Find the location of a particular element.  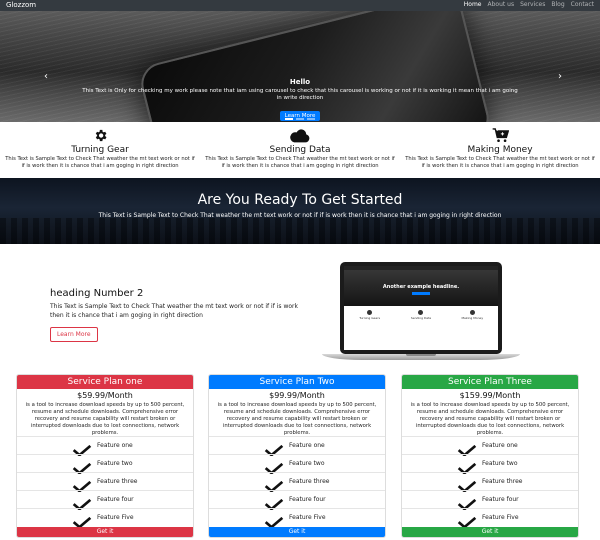

nav-blog: Blog is located at coordinates (557, 4).